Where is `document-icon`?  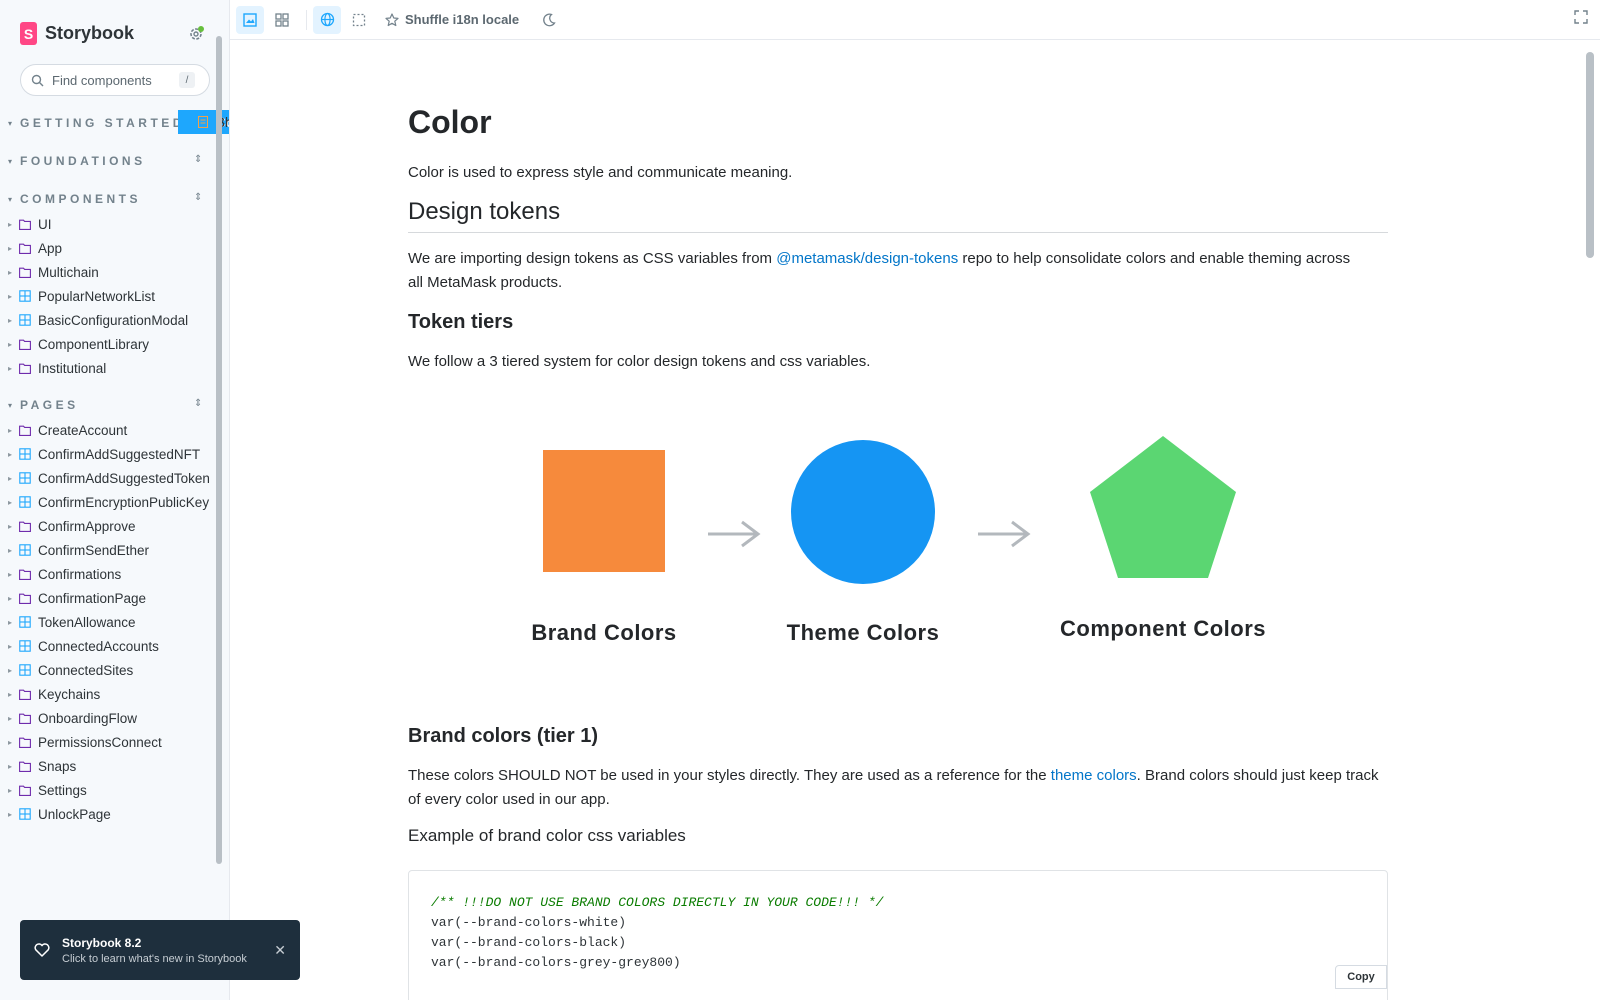 document-icon is located at coordinates (203, 122).